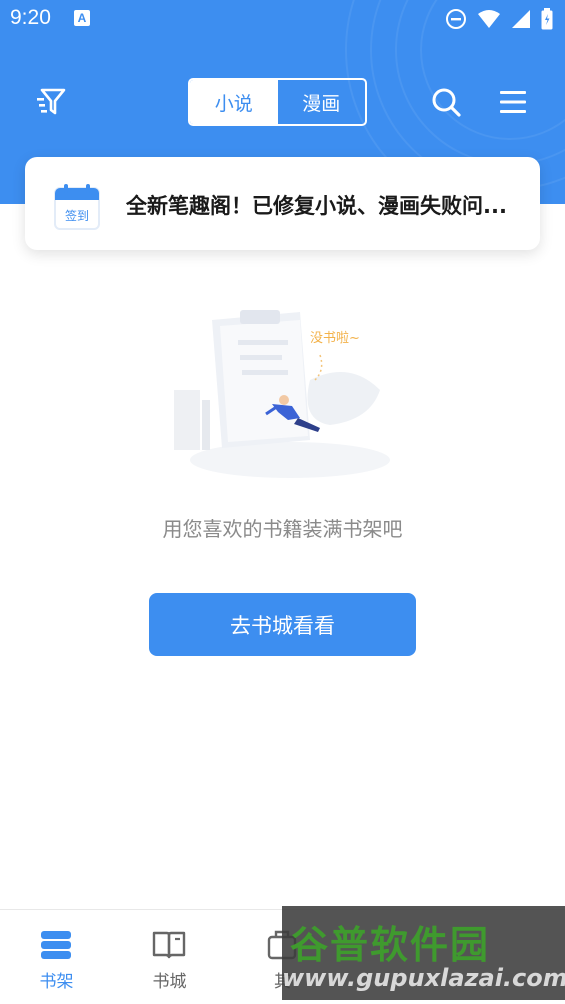  I want to click on empty-message: 用您喜欢的书籍装满书架吧, so click(282, 529).